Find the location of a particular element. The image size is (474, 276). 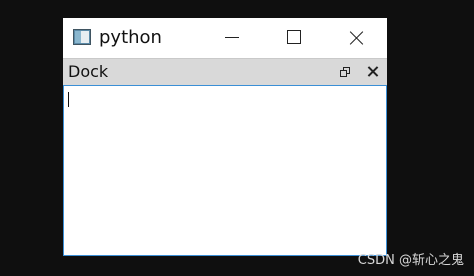

minimize-icon is located at coordinates (232, 37).